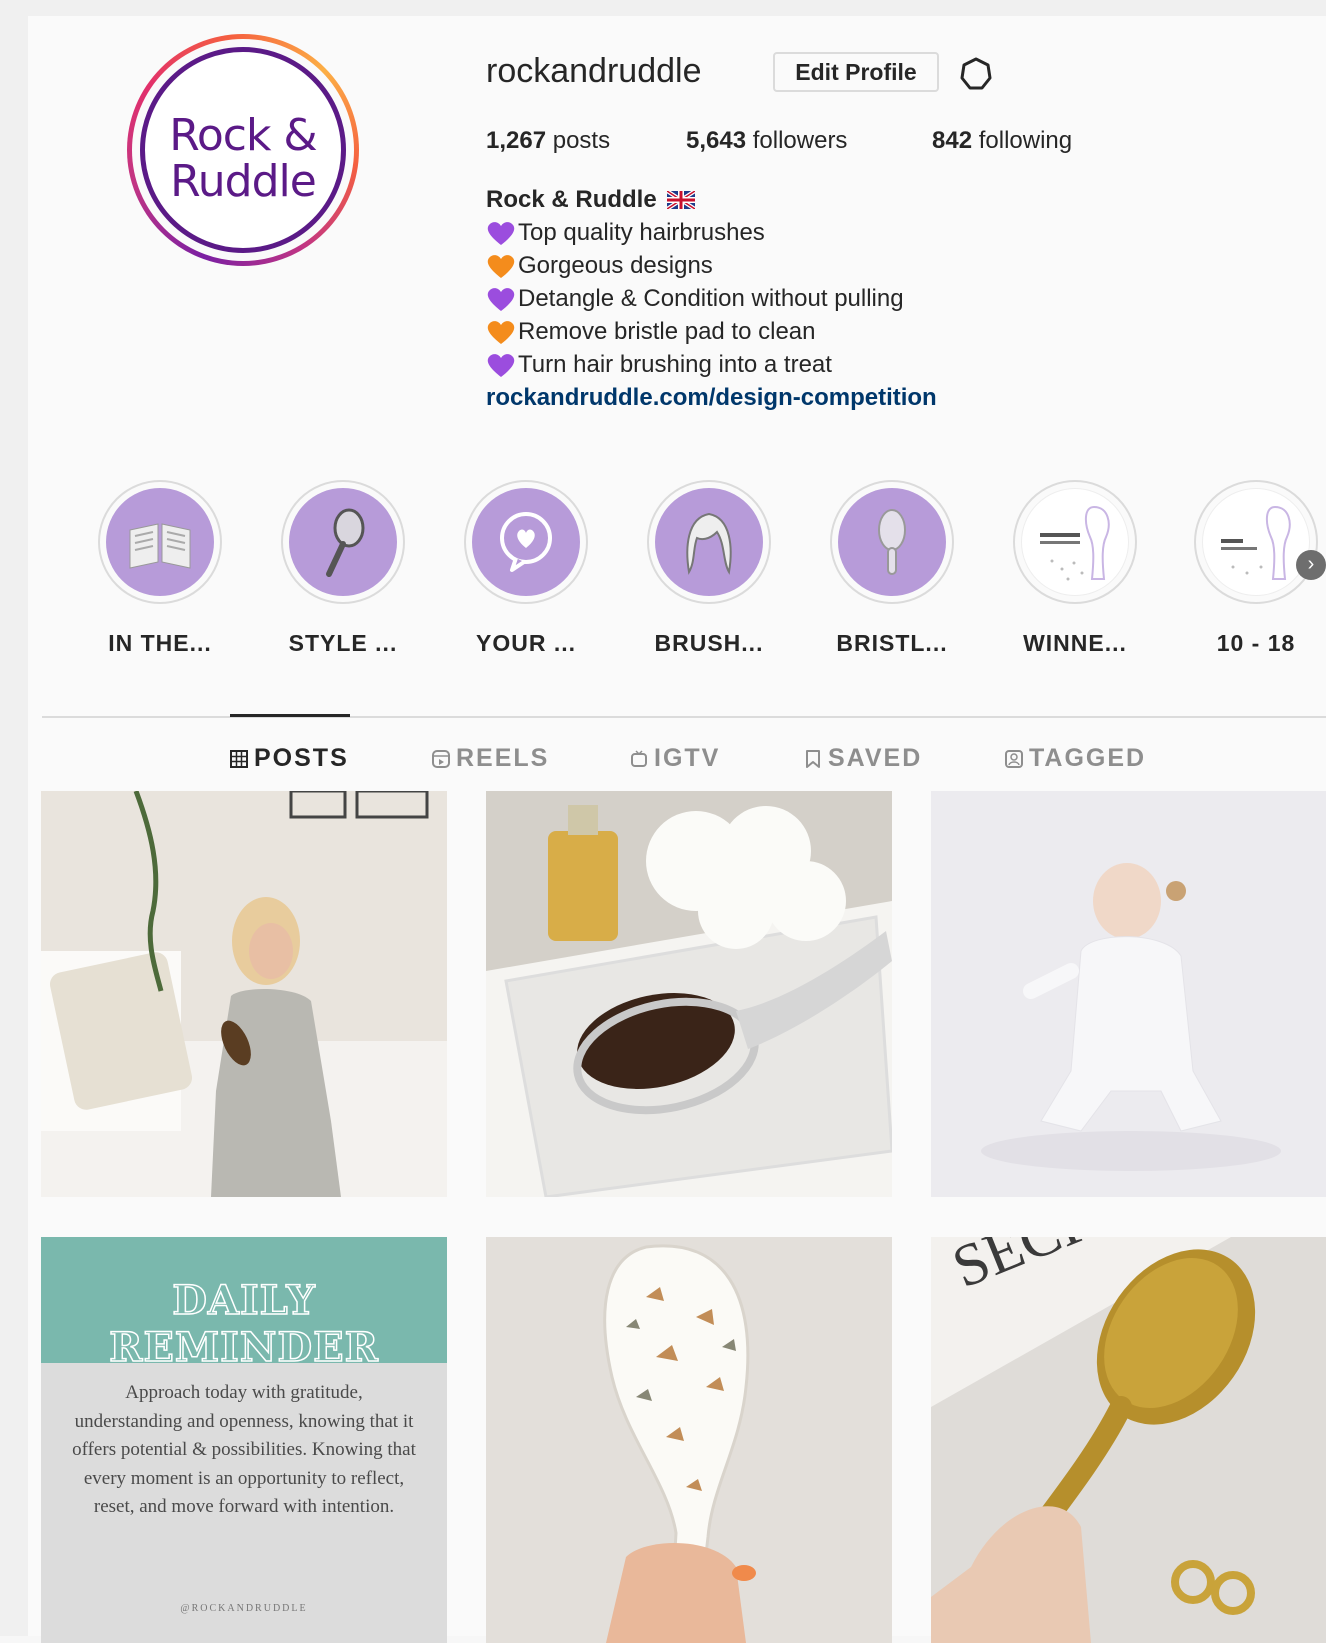 This screenshot has width=1326, height=1643. What do you see at coordinates (1256, 542) in the screenshot?
I see `age-group-icon` at bounding box center [1256, 542].